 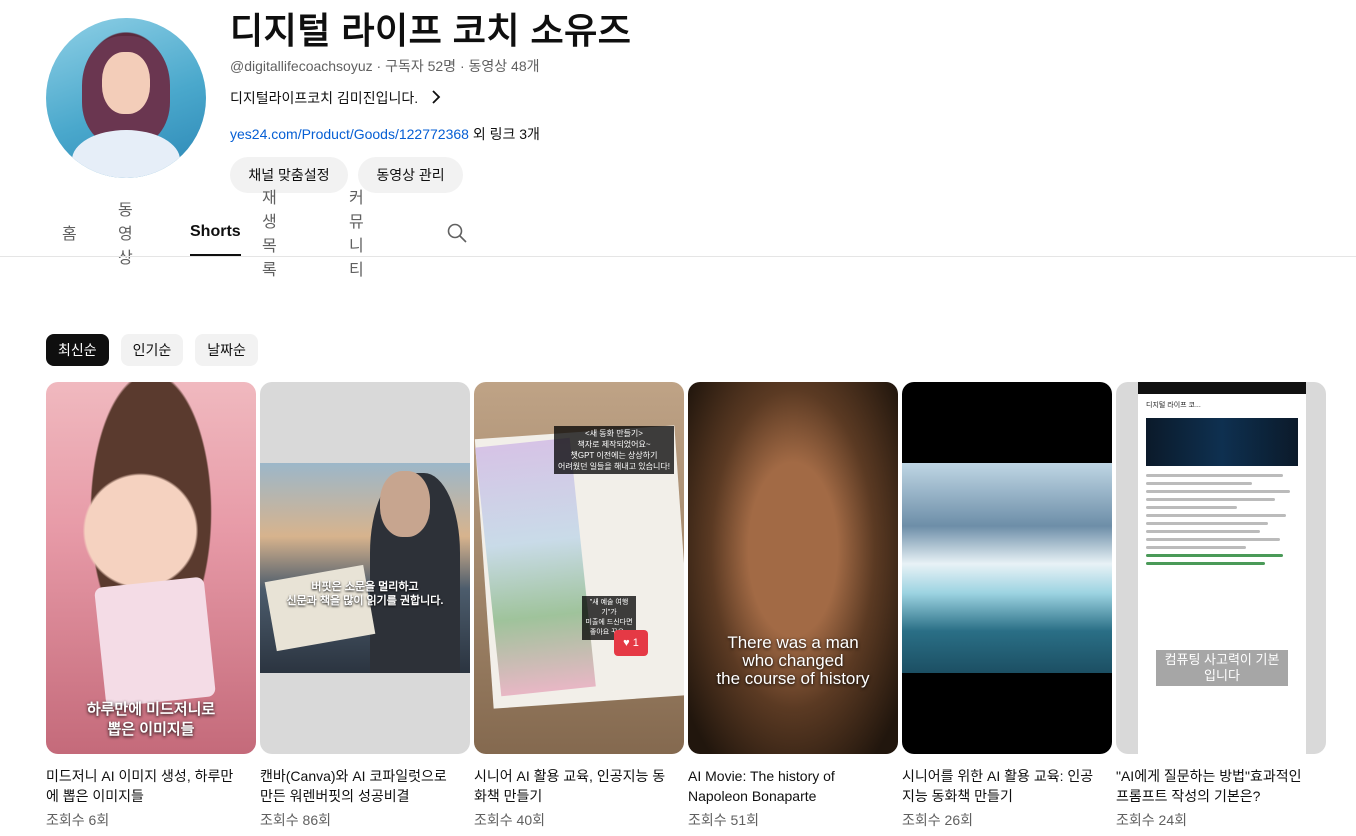 I want to click on subscriber-count: 구독자 52명, so click(x=421, y=66).